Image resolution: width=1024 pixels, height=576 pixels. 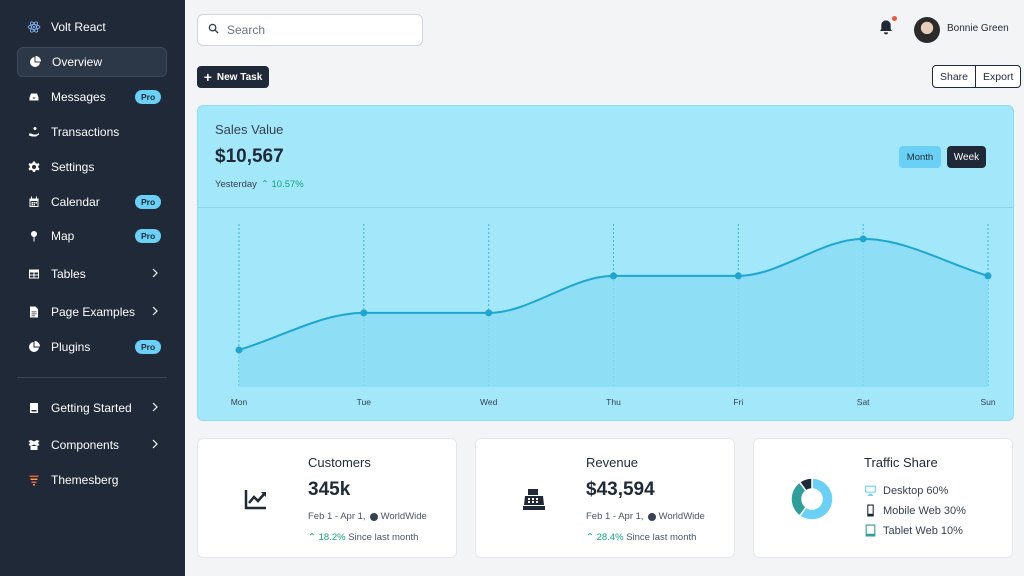 I want to click on avatar, so click(x=927, y=30).